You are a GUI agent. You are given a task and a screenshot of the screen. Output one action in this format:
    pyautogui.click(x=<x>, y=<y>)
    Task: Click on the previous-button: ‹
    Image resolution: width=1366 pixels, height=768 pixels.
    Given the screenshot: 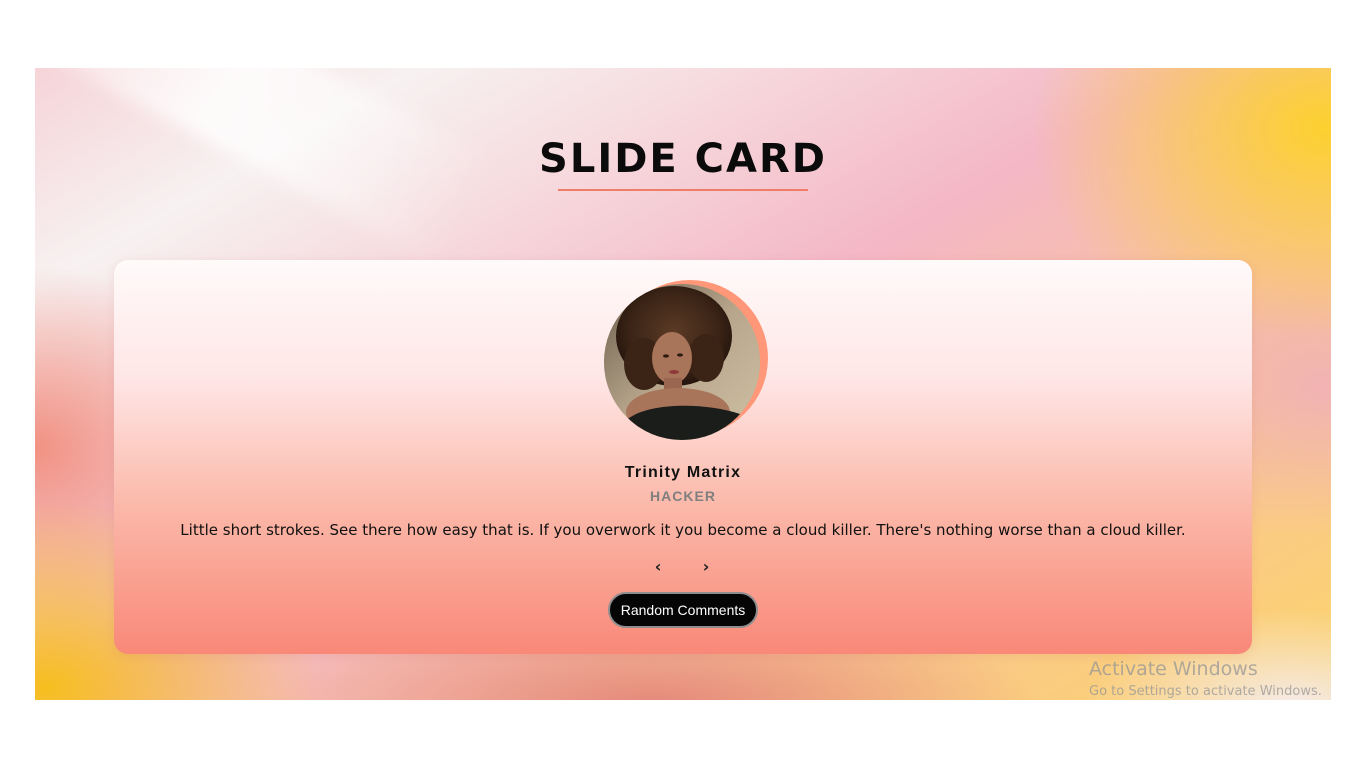 What is the action you would take?
    pyautogui.click(x=658, y=567)
    